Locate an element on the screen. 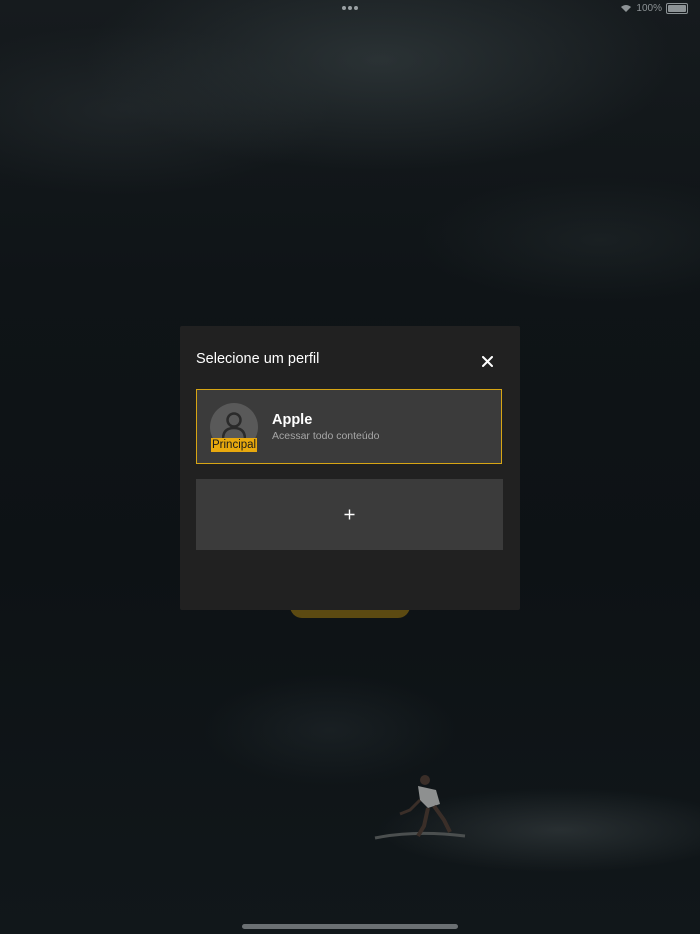 The width and height of the screenshot is (700, 934). profile-name: Apple is located at coordinates (292, 420).